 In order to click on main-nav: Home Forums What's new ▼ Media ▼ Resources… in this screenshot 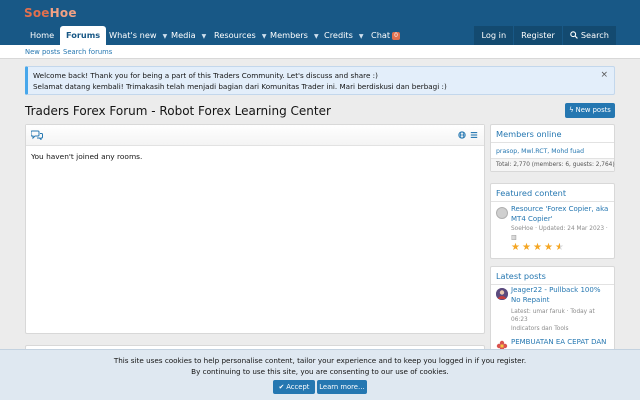, I will do `click(320, 35)`.